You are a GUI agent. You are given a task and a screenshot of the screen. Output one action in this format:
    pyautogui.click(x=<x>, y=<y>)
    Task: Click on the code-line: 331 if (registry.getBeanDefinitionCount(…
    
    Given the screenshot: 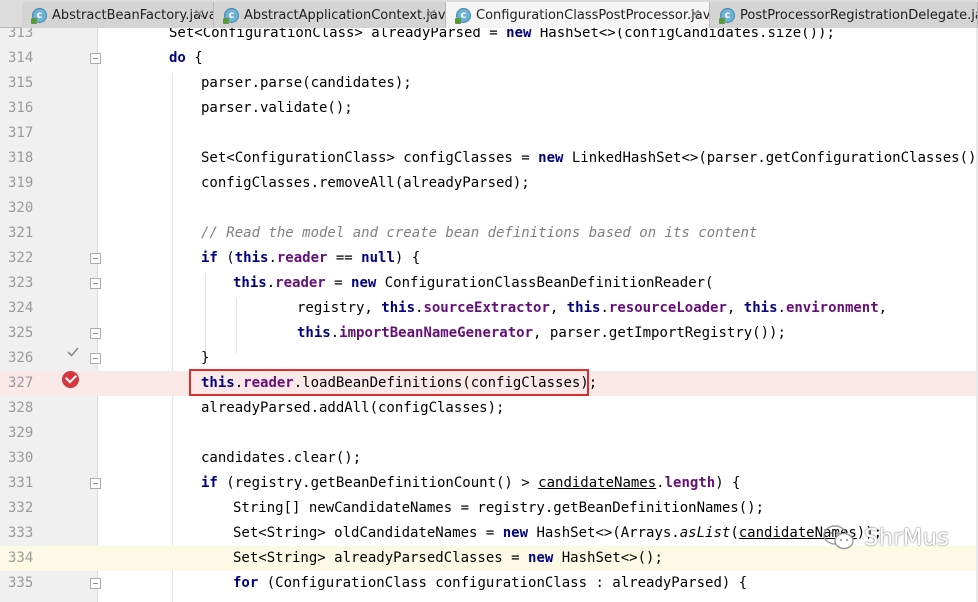 What is the action you would take?
    pyautogui.click(x=489, y=483)
    